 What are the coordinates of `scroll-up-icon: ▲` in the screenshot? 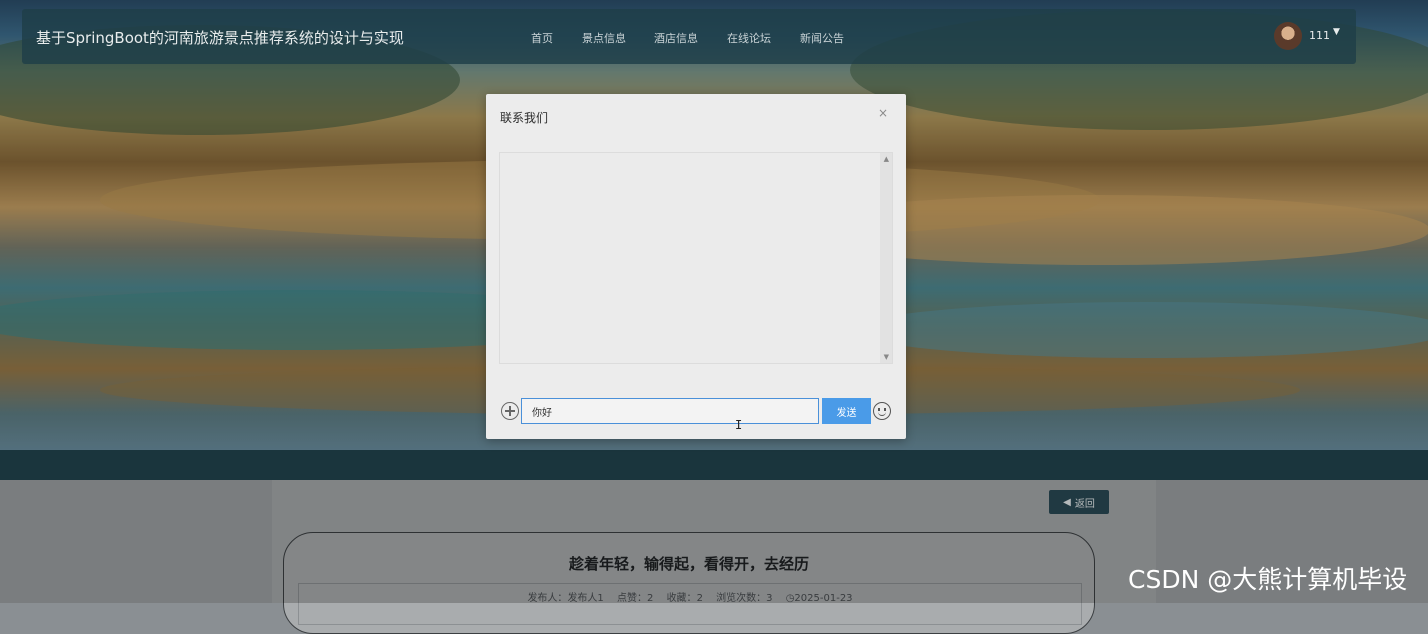 It's located at (886, 159).